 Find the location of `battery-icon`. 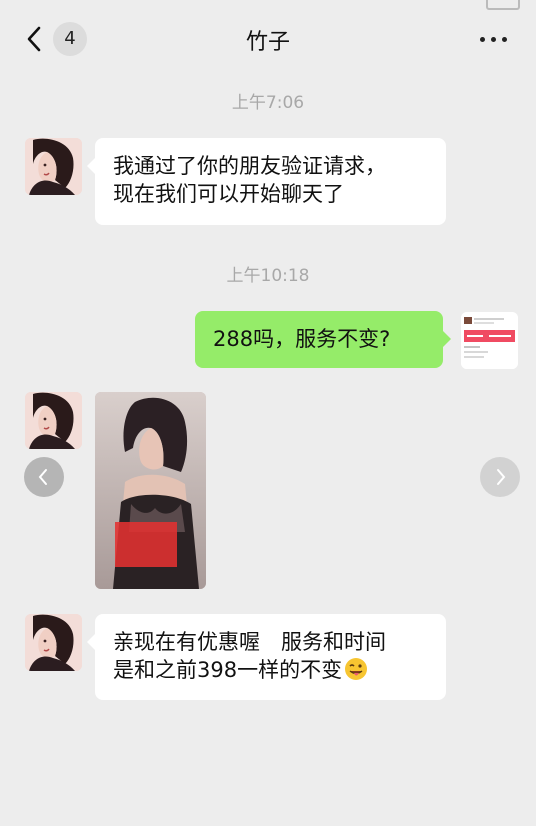

battery-icon is located at coordinates (503, 5).